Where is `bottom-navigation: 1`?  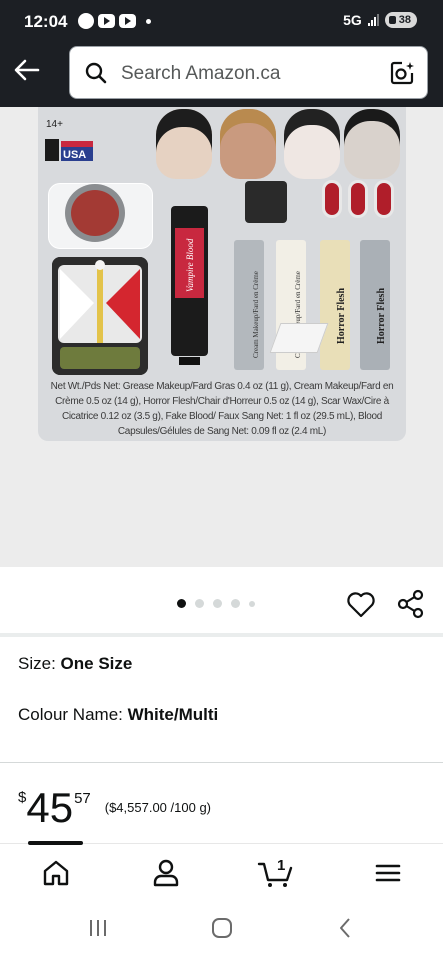
bottom-navigation: 1 is located at coordinates (221, 869).